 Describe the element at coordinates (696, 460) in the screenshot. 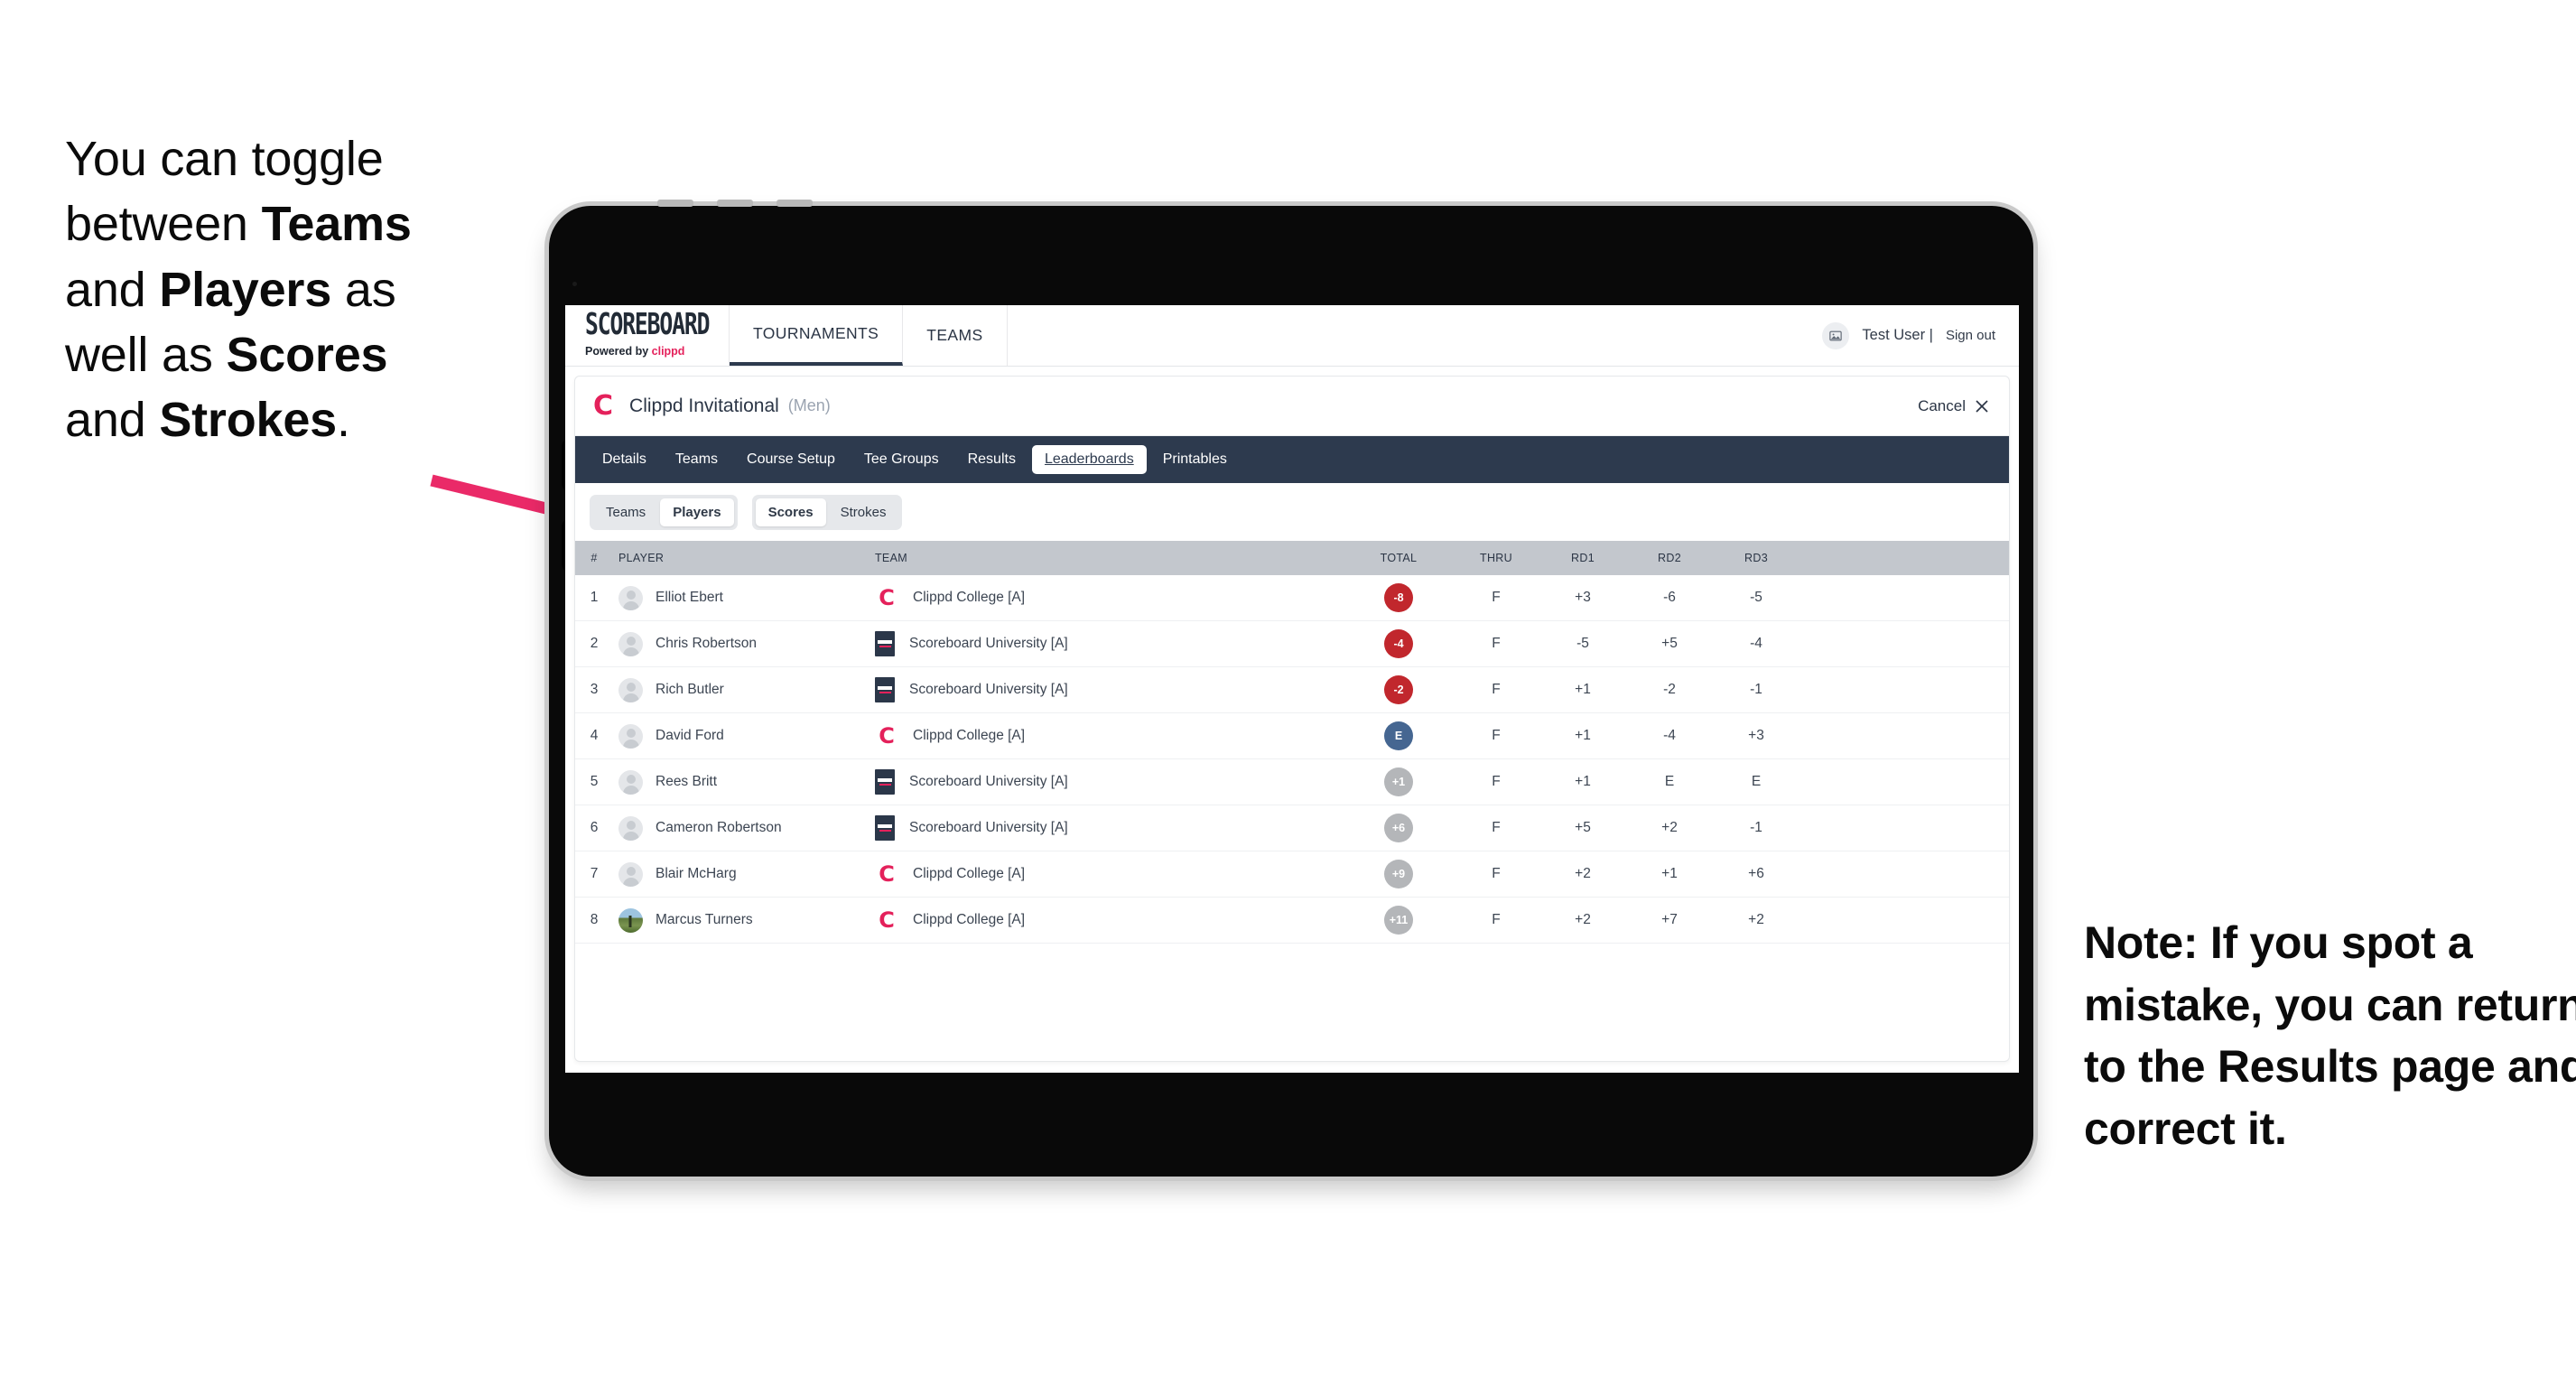

I see `subnav-item-teams: Teams` at that location.